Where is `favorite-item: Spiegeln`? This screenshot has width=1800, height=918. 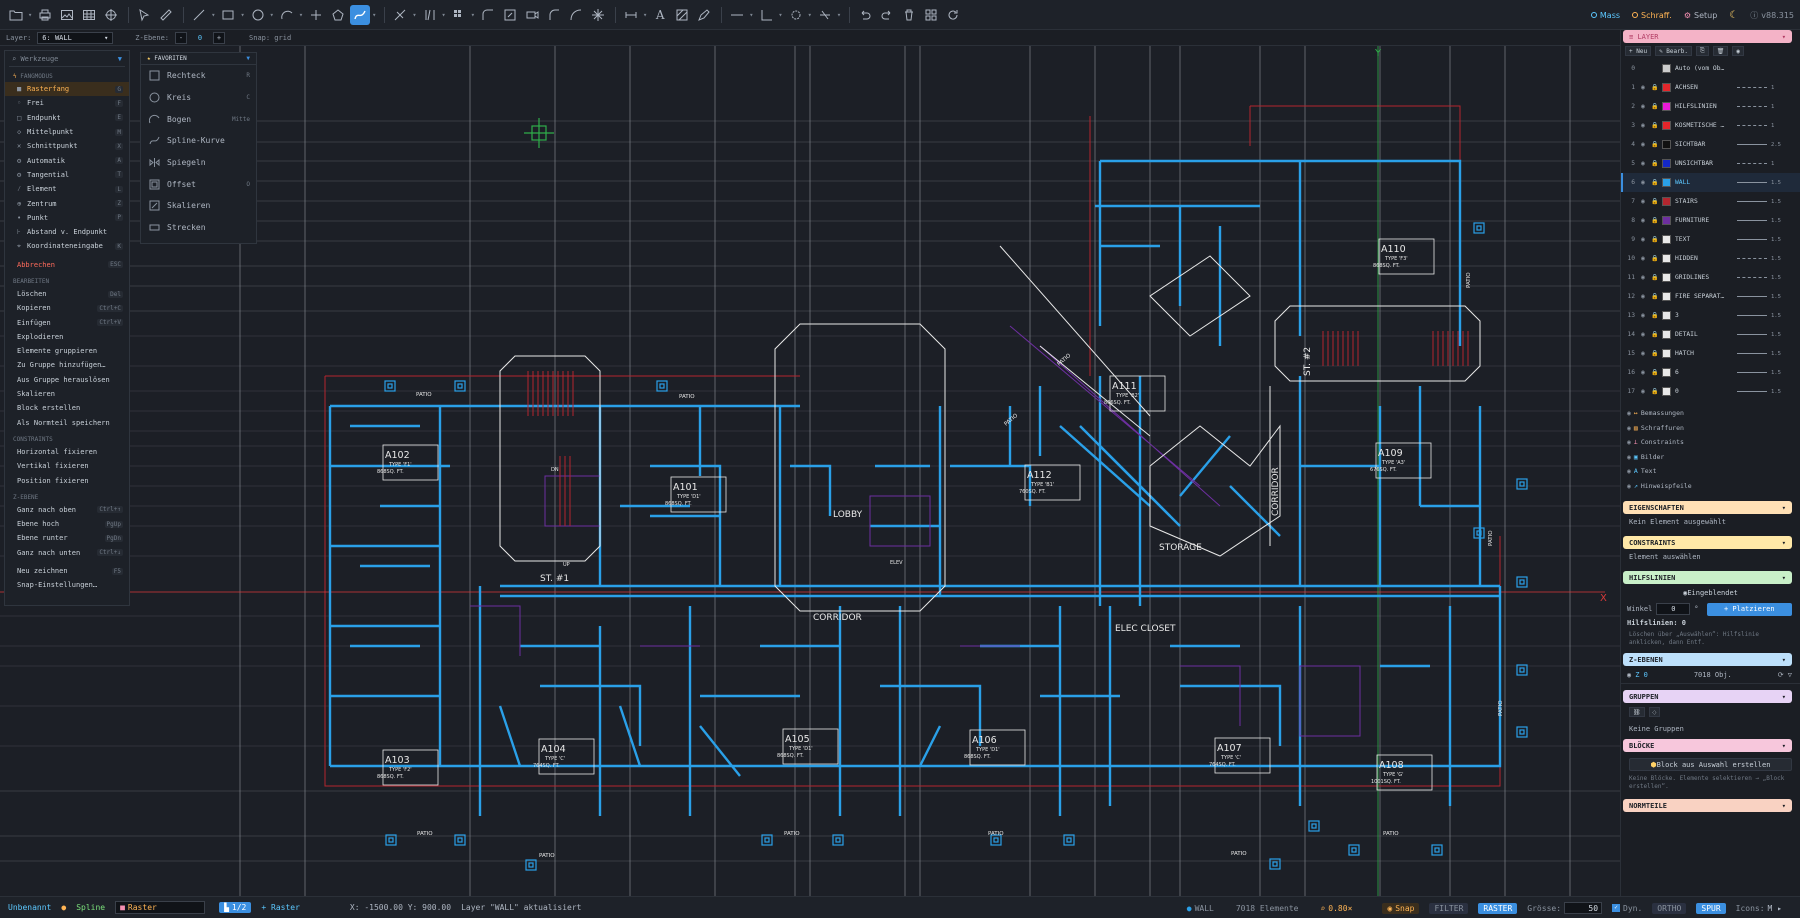 favorite-item: Spiegeln is located at coordinates (198, 163).